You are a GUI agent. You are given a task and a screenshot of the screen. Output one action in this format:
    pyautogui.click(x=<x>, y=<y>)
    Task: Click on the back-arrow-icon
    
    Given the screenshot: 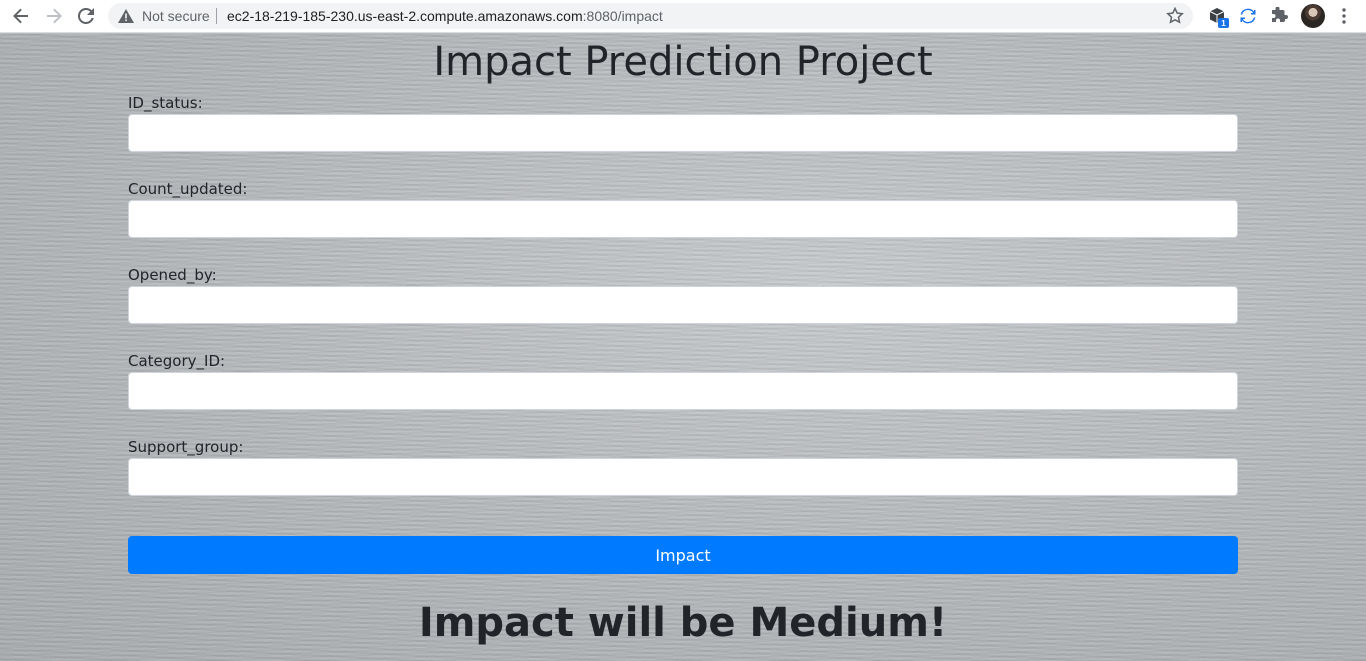 What is the action you would take?
    pyautogui.click(x=21, y=16)
    